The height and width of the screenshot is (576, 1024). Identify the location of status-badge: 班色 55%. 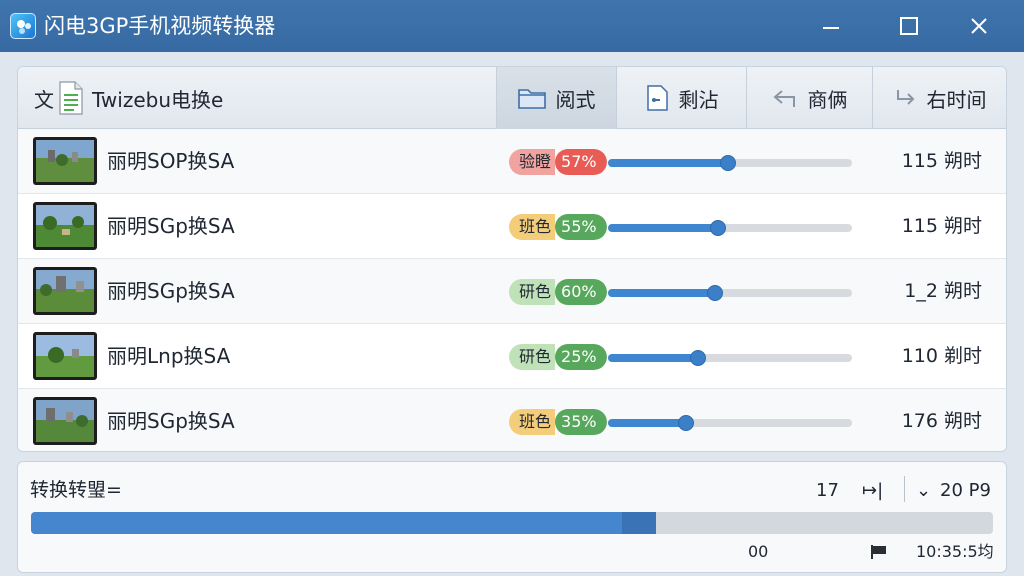
(558, 227).